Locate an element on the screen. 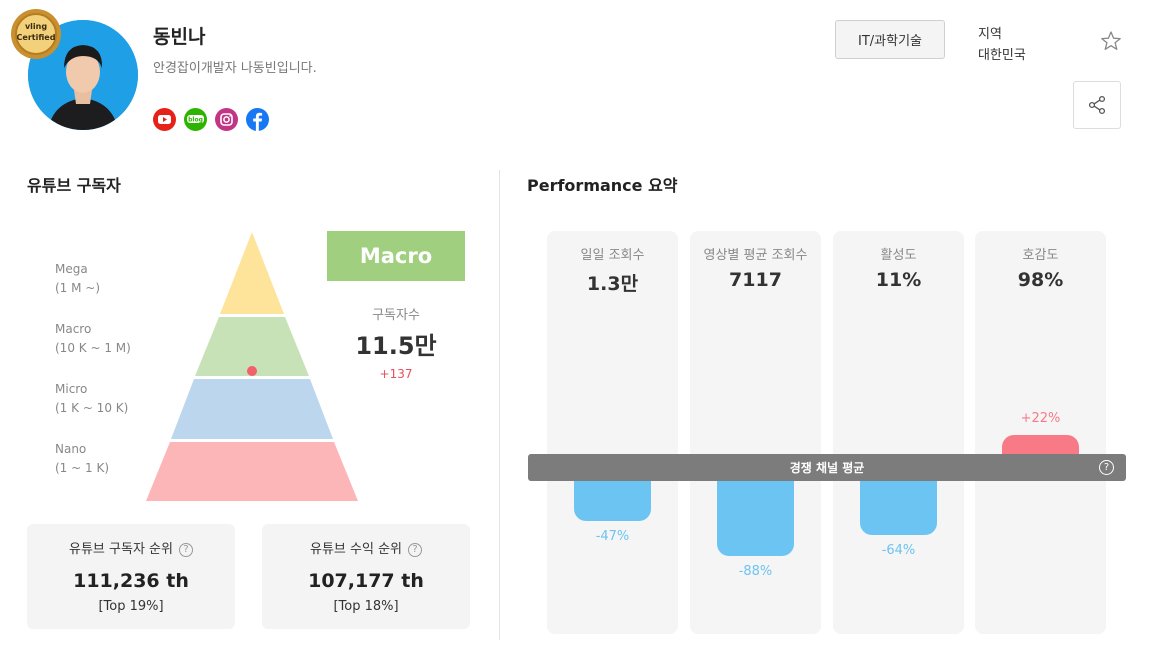  rank-card-title: 유튜브 구독자 순위 is located at coordinates (121, 549).